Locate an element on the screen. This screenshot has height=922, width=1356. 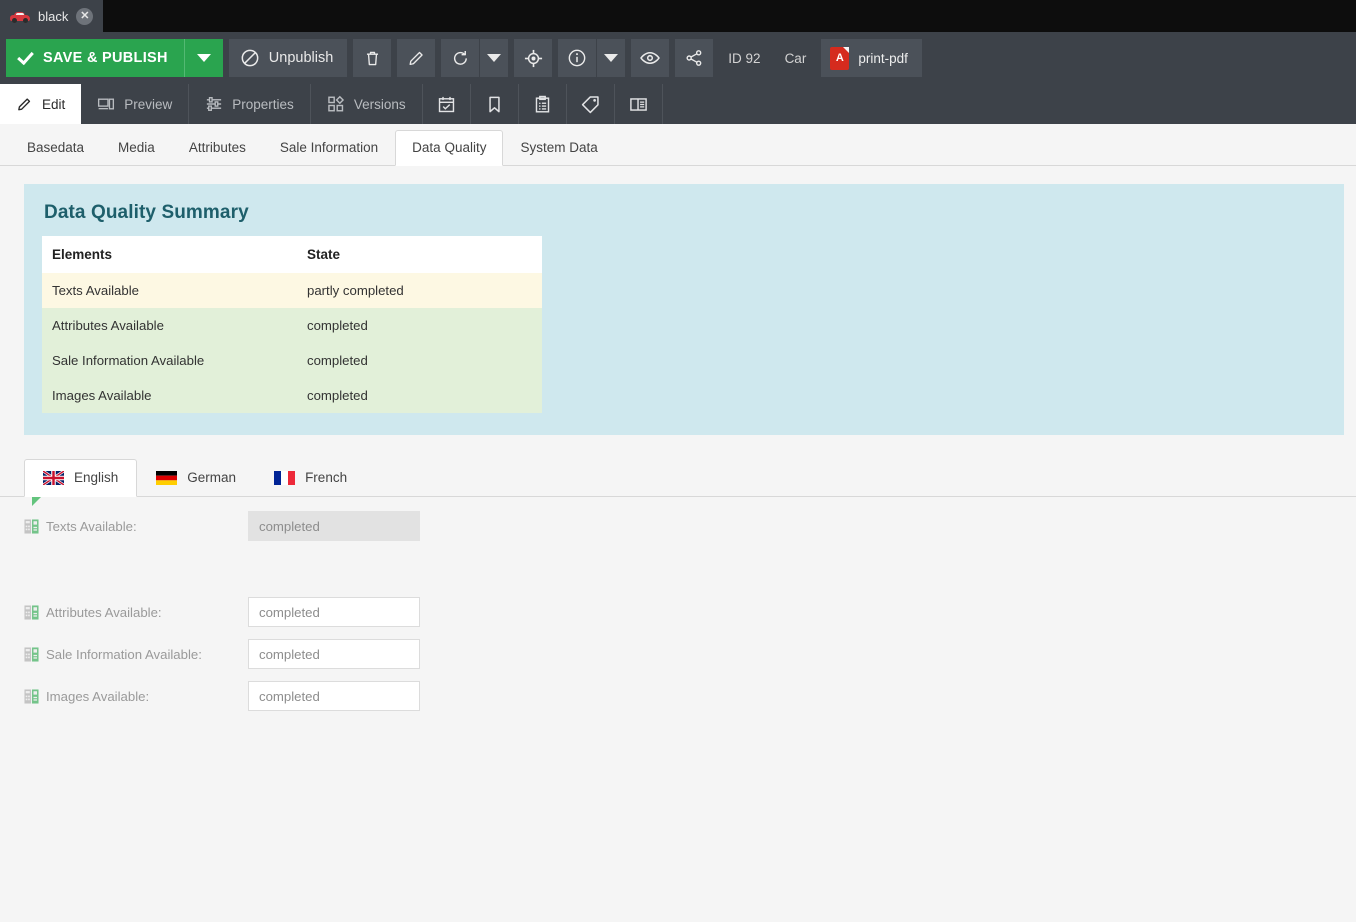
table-row: Images Available completed is located at coordinates (292, 395).